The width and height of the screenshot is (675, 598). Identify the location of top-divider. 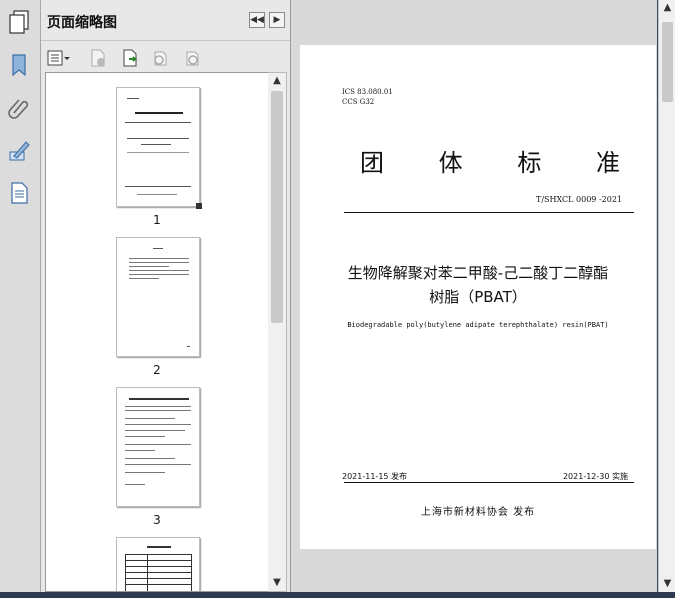
(489, 212).